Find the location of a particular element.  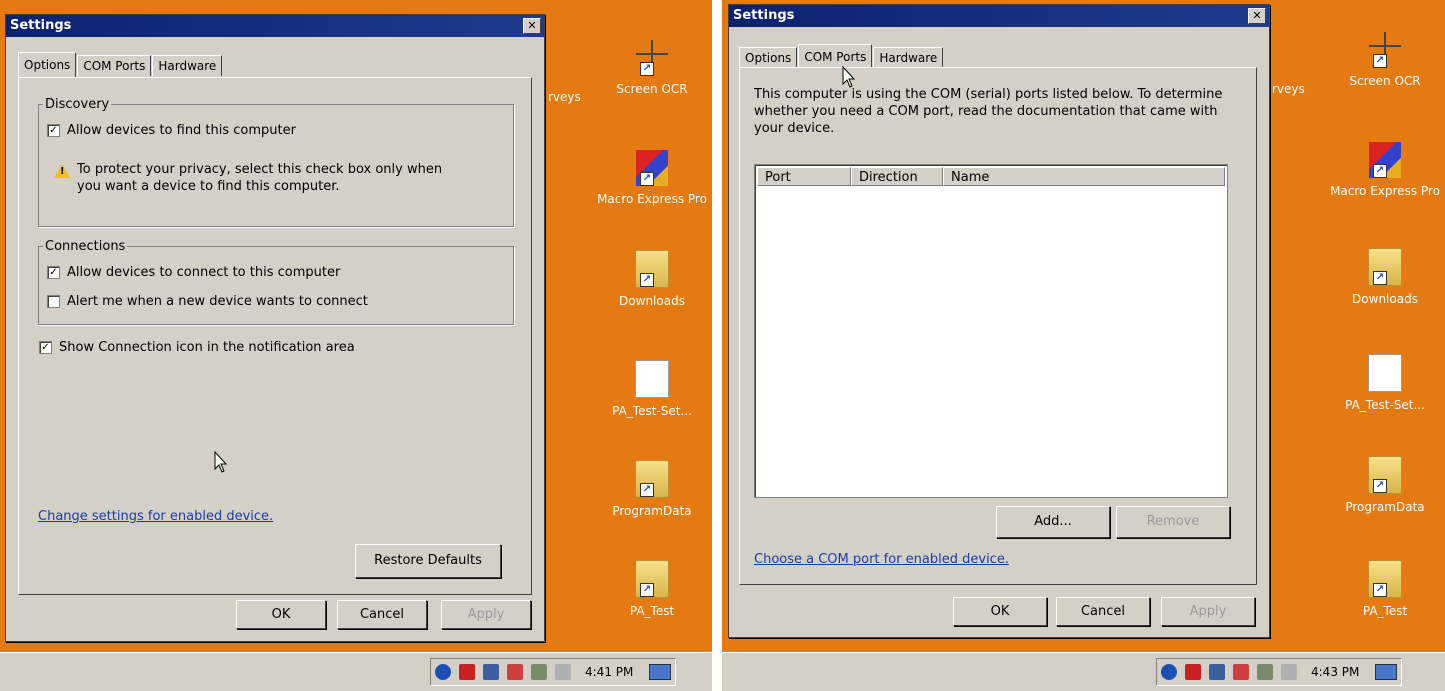

column-header-direction: Direction is located at coordinates (897, 176).